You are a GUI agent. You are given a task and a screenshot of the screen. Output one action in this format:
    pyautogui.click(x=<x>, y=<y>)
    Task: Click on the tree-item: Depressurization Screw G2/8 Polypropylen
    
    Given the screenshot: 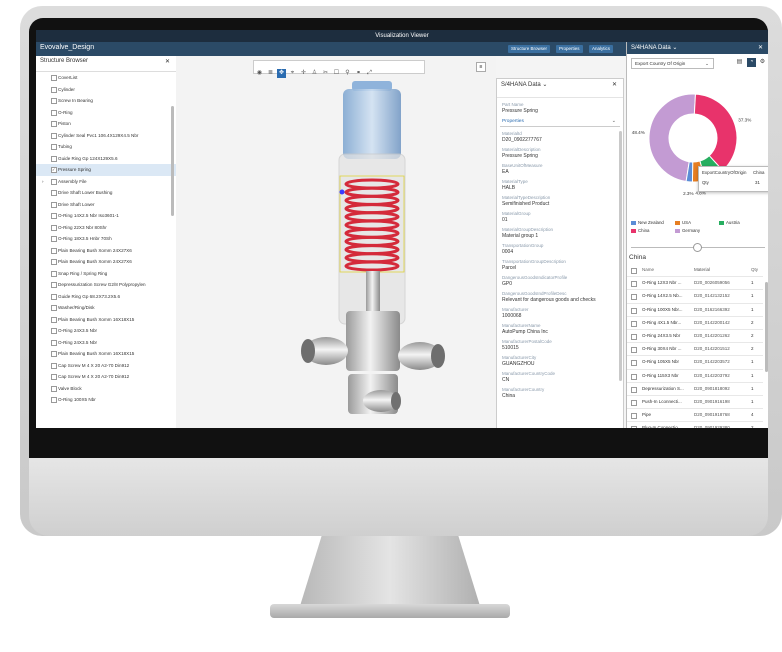 What is the action you would take?
    pyautogui.click(x=106, y=285)
    